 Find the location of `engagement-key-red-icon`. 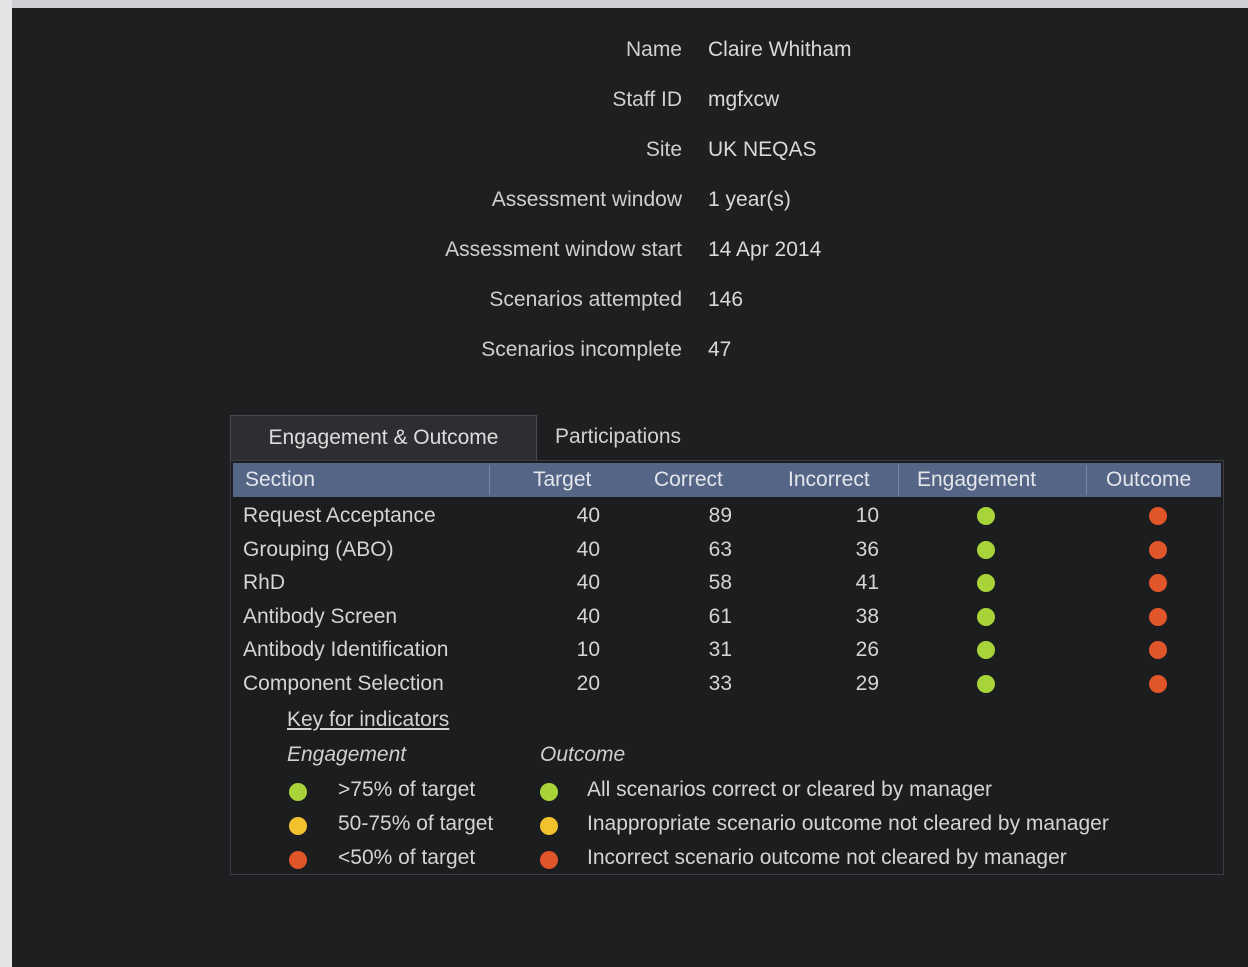

engagement-key-red-icon is located at coordinates (298, 860).